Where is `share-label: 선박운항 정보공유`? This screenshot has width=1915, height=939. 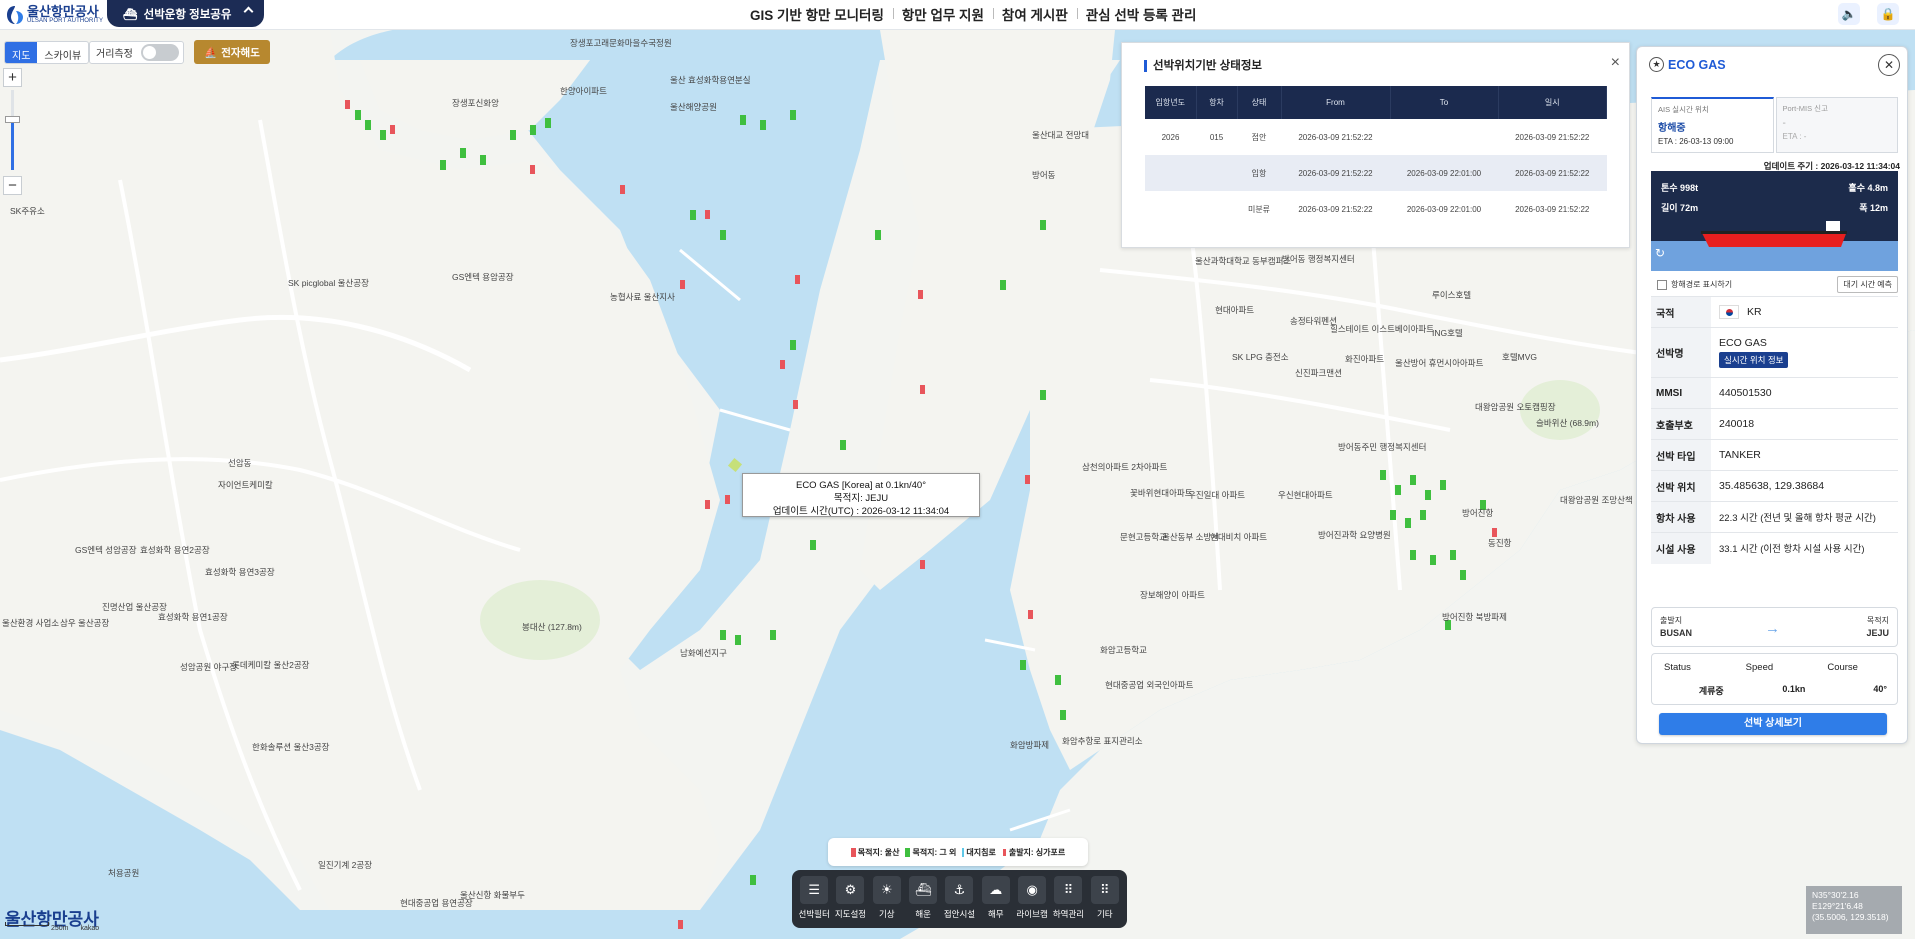 share-label: 선박운항 정보공유 is located at coordinates (187, 14).